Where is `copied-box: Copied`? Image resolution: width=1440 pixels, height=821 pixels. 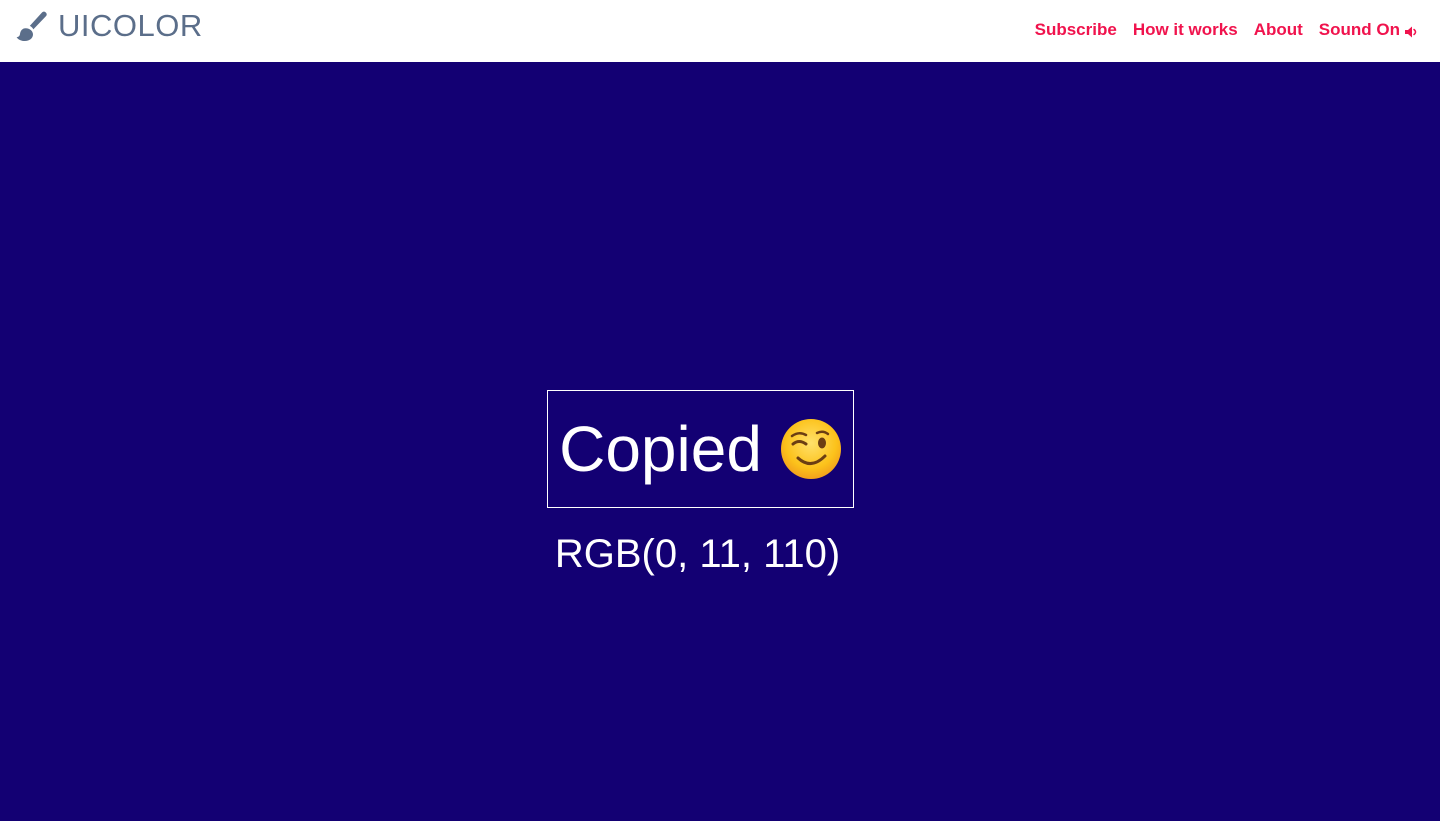
copied-box: Copied is located at coordinates (700, 449).